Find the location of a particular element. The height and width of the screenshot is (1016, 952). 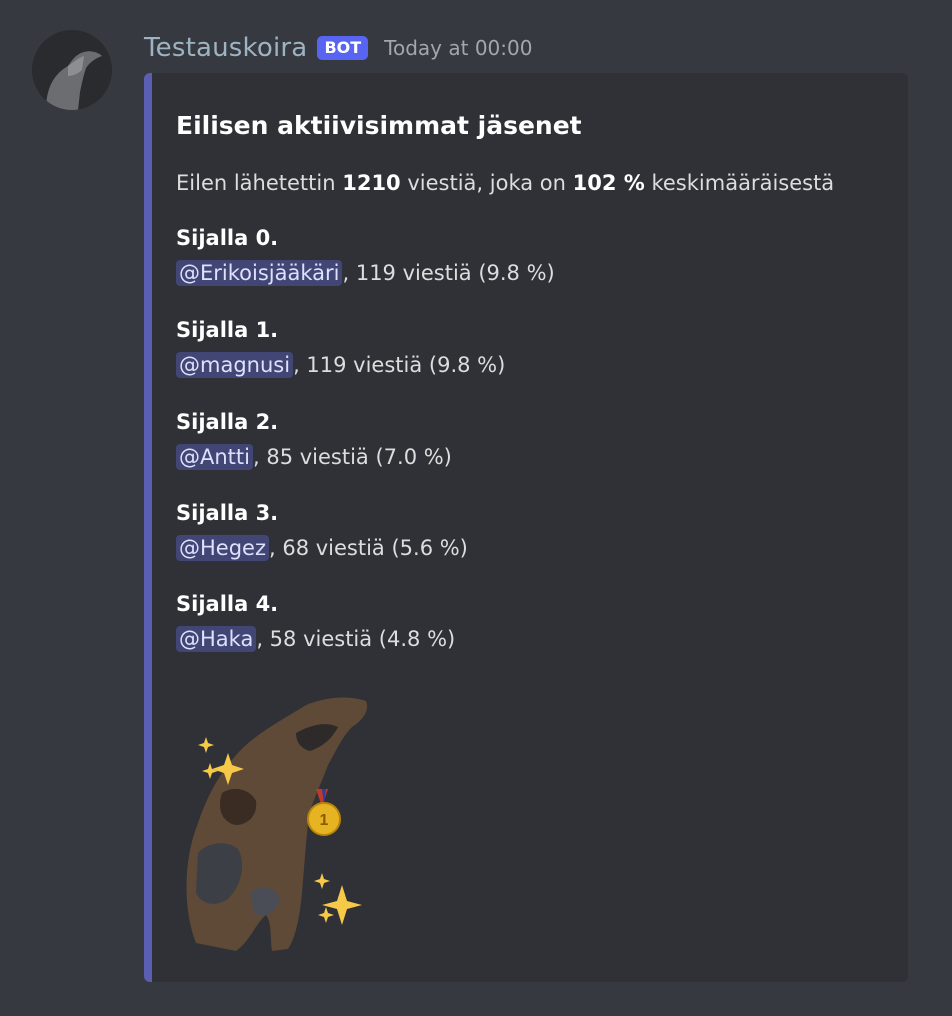

user-mention: @Hegez is located at coordinates (222, 548).